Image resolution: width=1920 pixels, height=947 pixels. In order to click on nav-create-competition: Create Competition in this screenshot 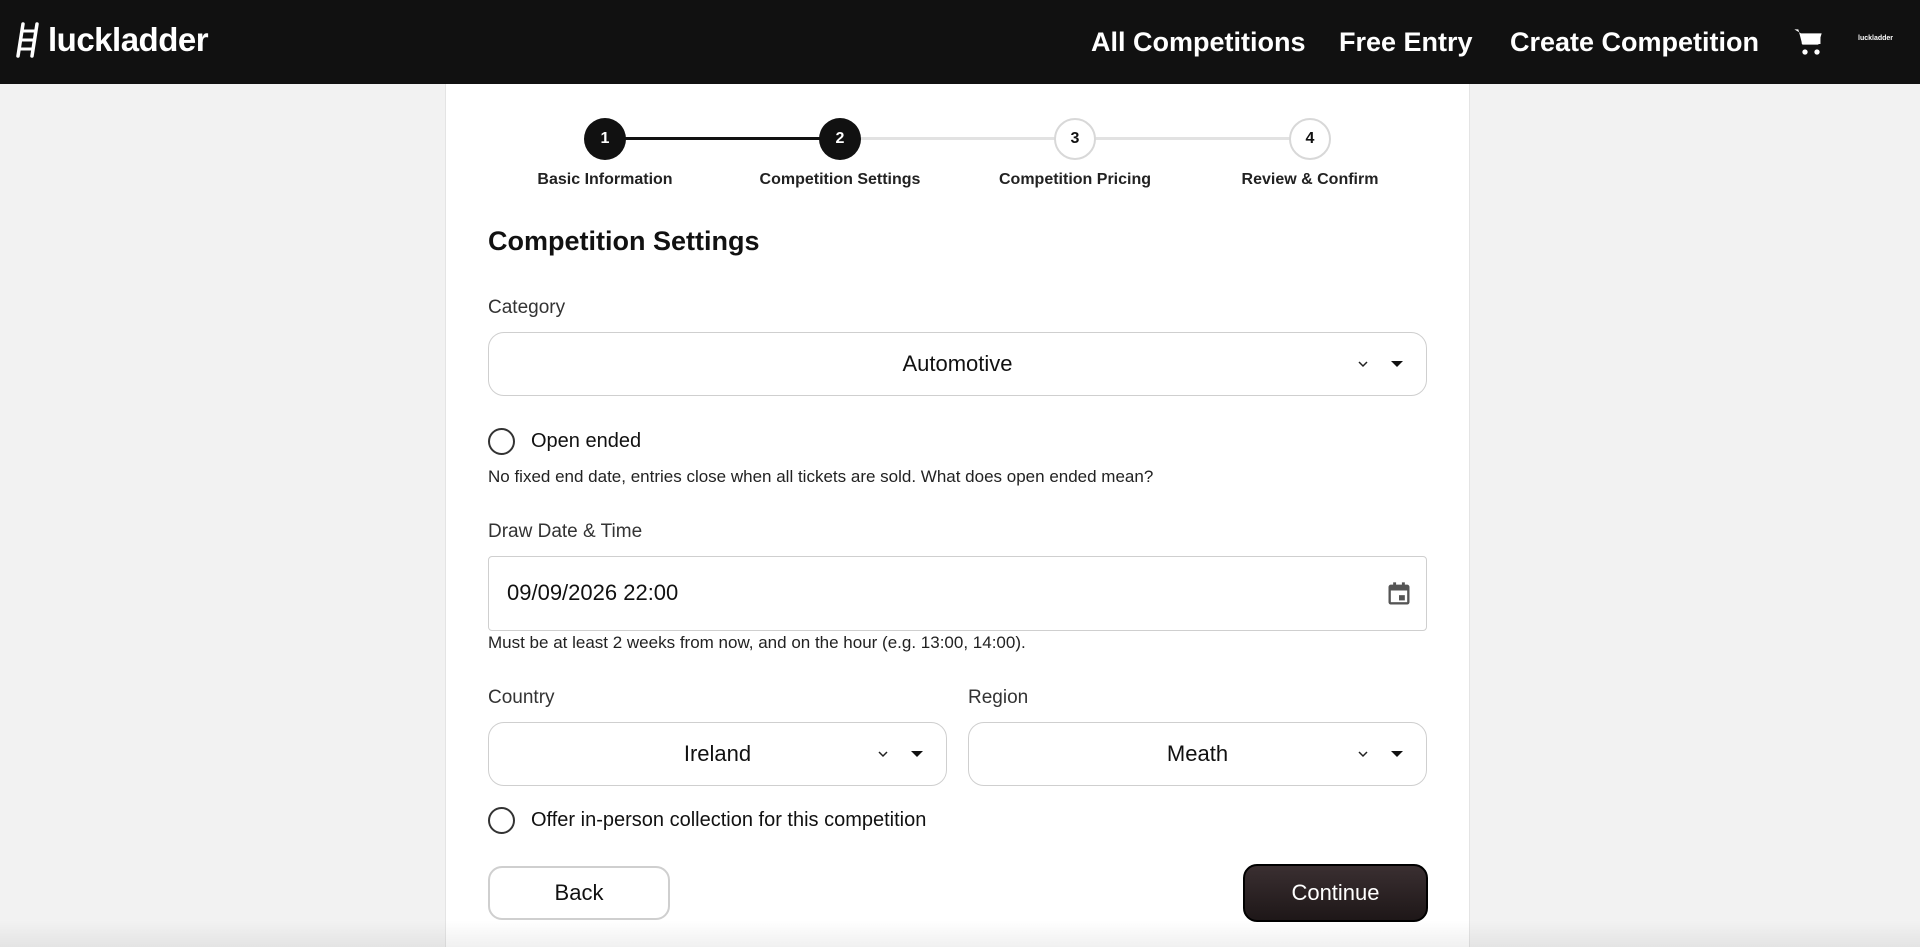, I will do `click(1634, 42)`.